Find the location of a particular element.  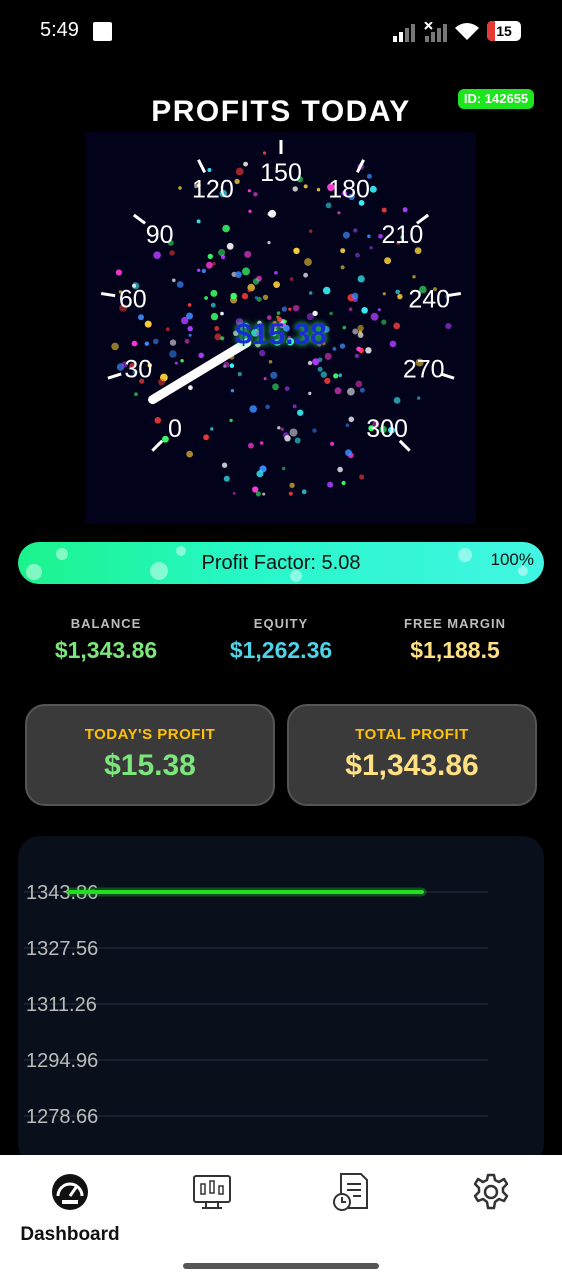

free-margin-label: FREE MARGIN is located at coordinates (455, 623).